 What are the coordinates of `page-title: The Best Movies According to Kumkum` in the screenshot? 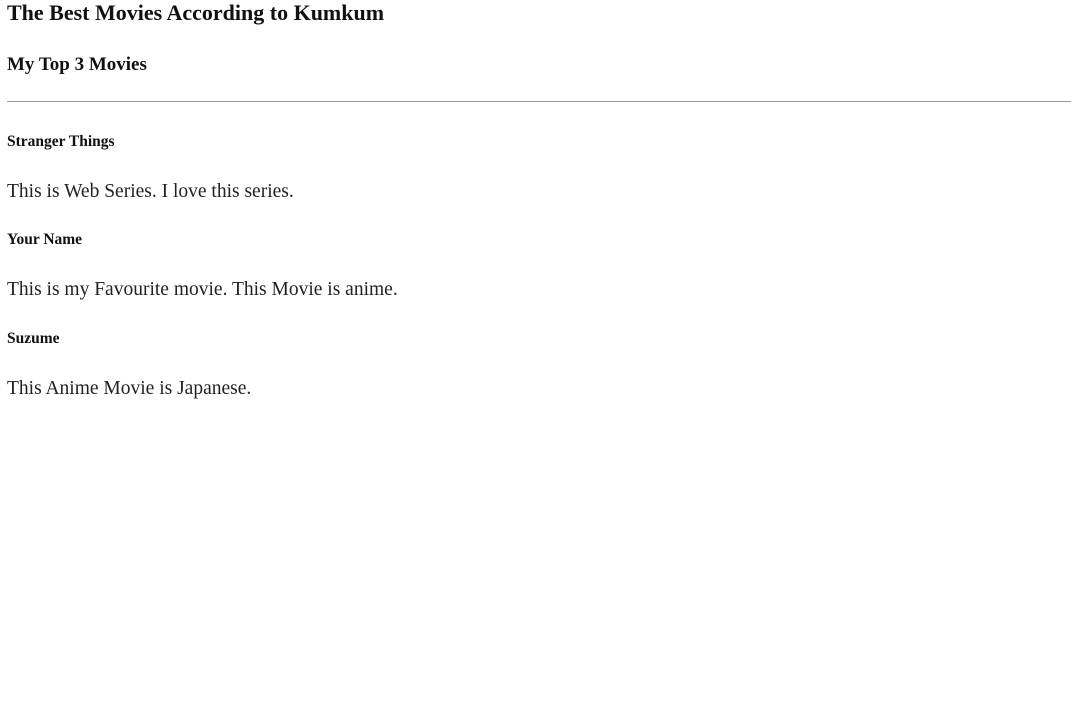 It's located at (196, 12).